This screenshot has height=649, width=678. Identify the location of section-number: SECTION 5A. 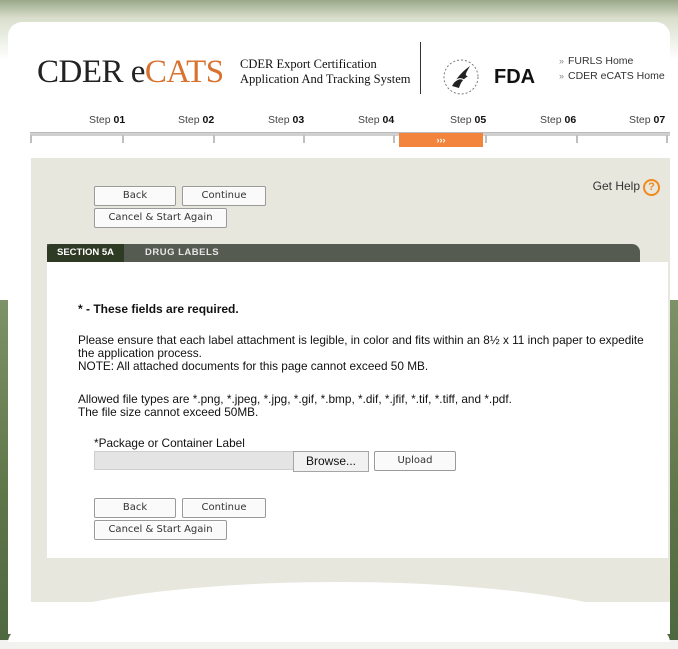
(86, 253).